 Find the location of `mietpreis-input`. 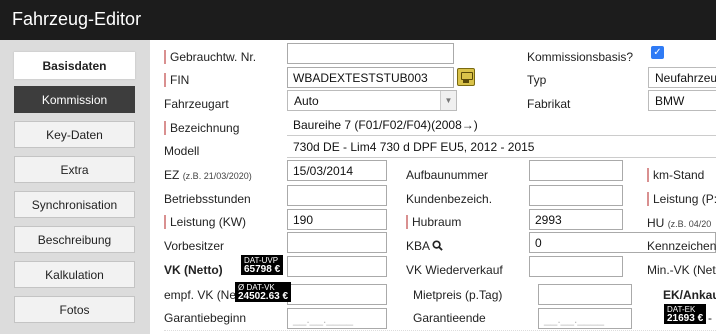

mietpreis-input is located at coordinates (585, 294).